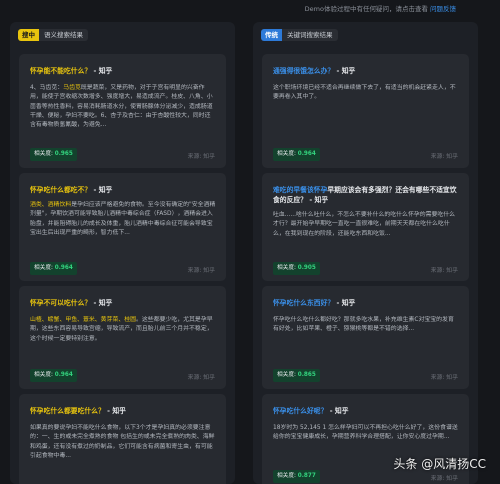  What do you see at coordinates (366, 303) in the screenshot?
I see `result-title: 怀孕吃什么东西好？ - 知乎` at bounding box center [366, 303].